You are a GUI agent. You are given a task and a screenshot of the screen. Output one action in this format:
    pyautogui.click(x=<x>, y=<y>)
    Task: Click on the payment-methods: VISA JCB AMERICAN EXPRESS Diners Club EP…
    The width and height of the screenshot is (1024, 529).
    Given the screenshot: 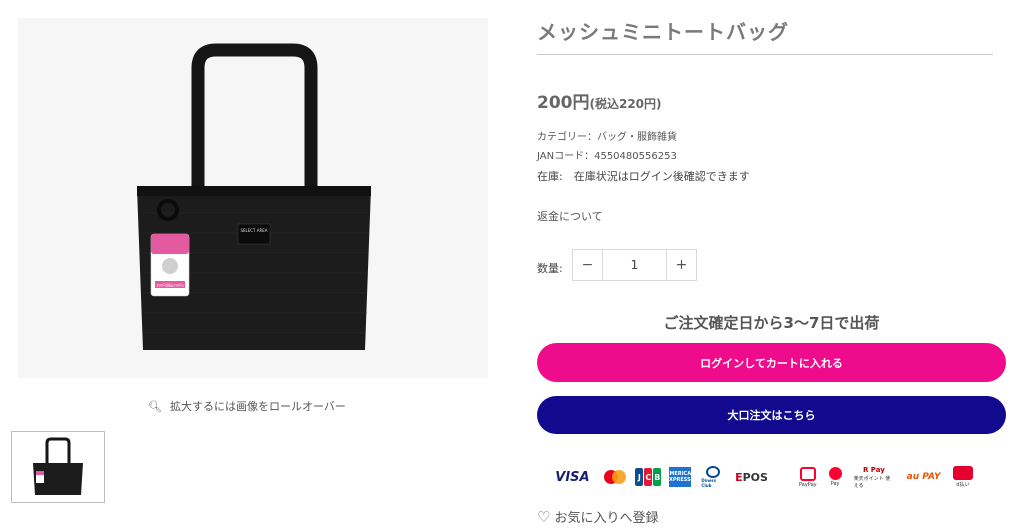 What is the action you would take?
    pyautogui.click(x=770, y=477)
    